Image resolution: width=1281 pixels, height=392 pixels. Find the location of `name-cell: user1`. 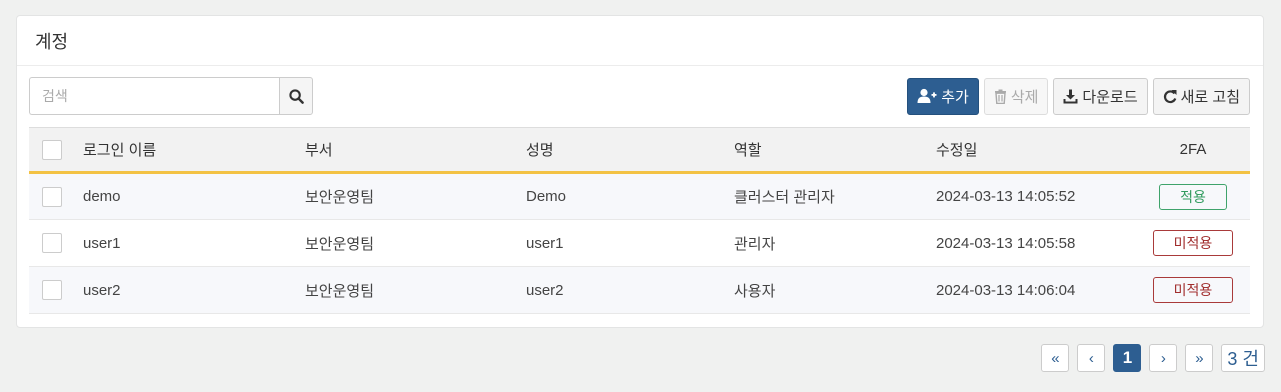

name-cell: user1 is located at coordinates (630, 243).